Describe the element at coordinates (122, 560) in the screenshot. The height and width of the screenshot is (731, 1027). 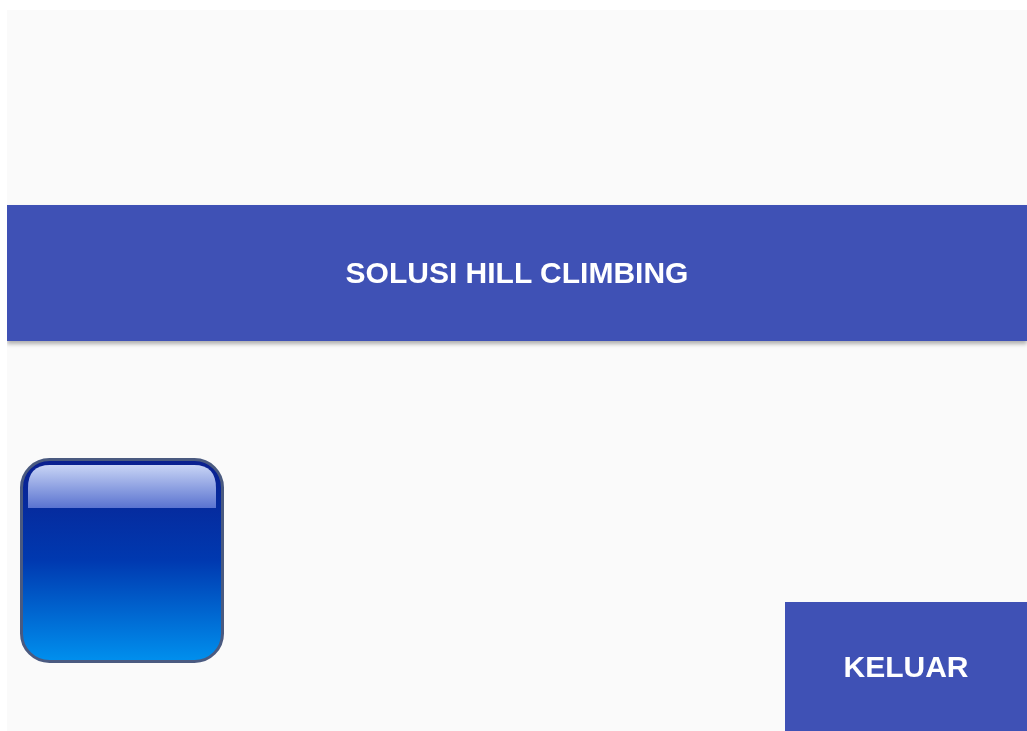
I see `glossy-square-icon` at that location.